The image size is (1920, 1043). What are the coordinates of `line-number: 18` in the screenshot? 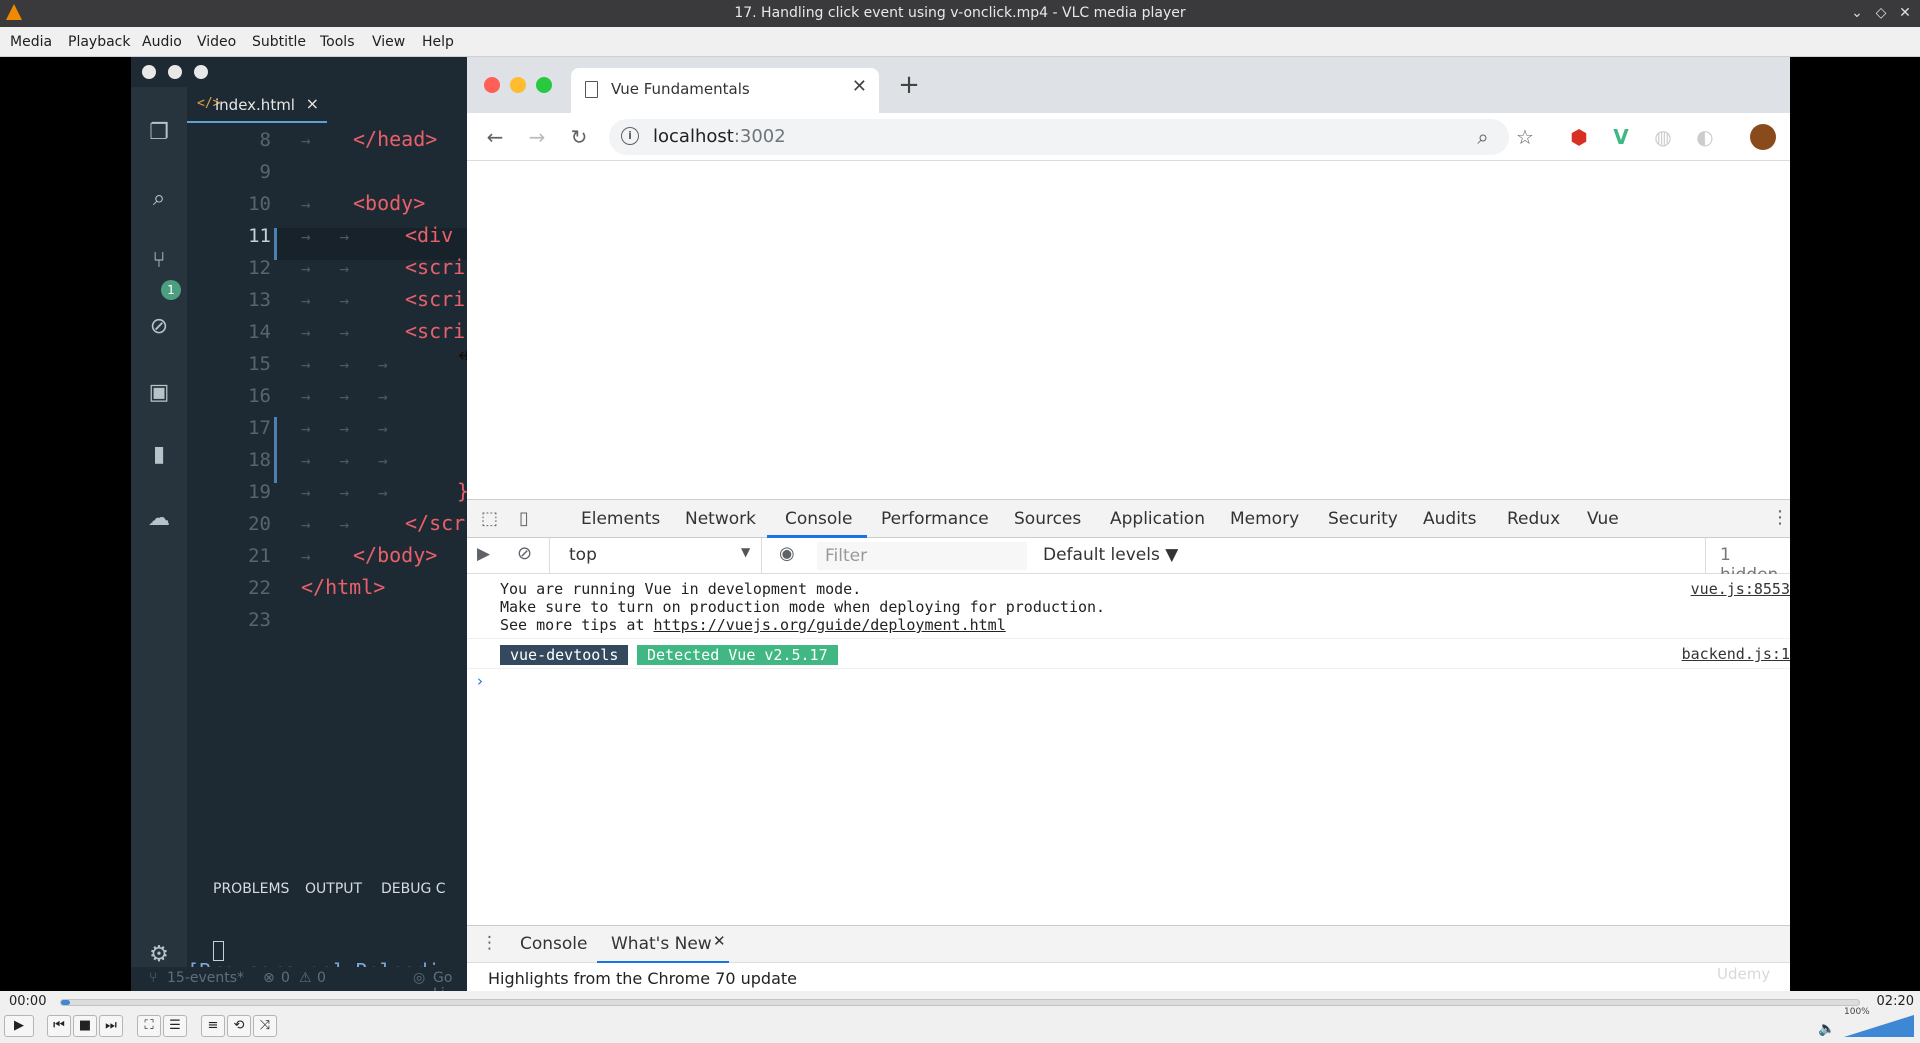 It's located at (259, 460).